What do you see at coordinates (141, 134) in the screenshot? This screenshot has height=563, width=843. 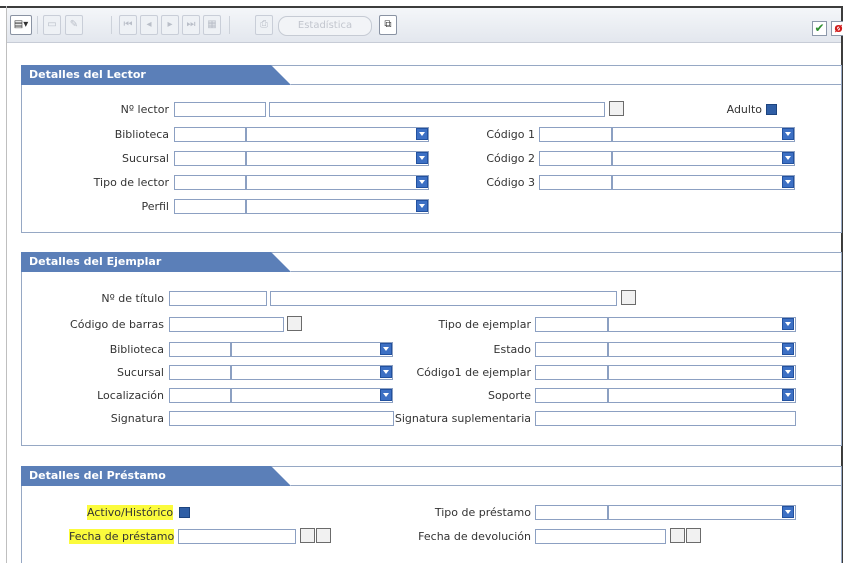 I see `reader-library-label: Biblioteca` at bounding box center [141, 134].